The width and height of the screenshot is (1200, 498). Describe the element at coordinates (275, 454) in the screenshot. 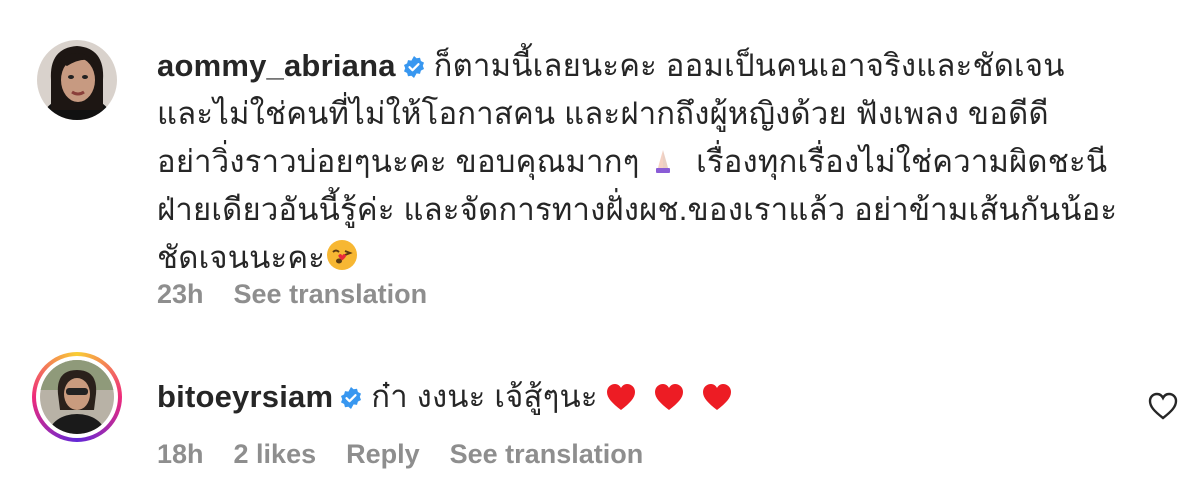

I see `likes-count: 2 likes` at that location.